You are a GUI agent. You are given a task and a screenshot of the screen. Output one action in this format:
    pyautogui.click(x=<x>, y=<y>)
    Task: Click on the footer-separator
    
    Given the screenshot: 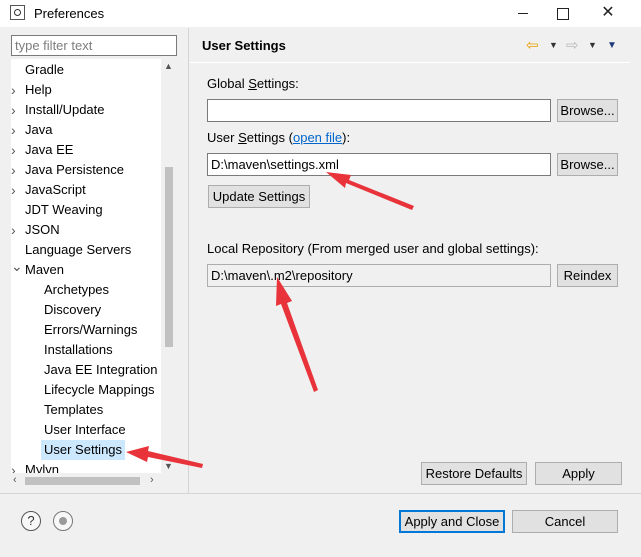 What is the action you would take?
    pyautogui.click(x=320, y=493)
    